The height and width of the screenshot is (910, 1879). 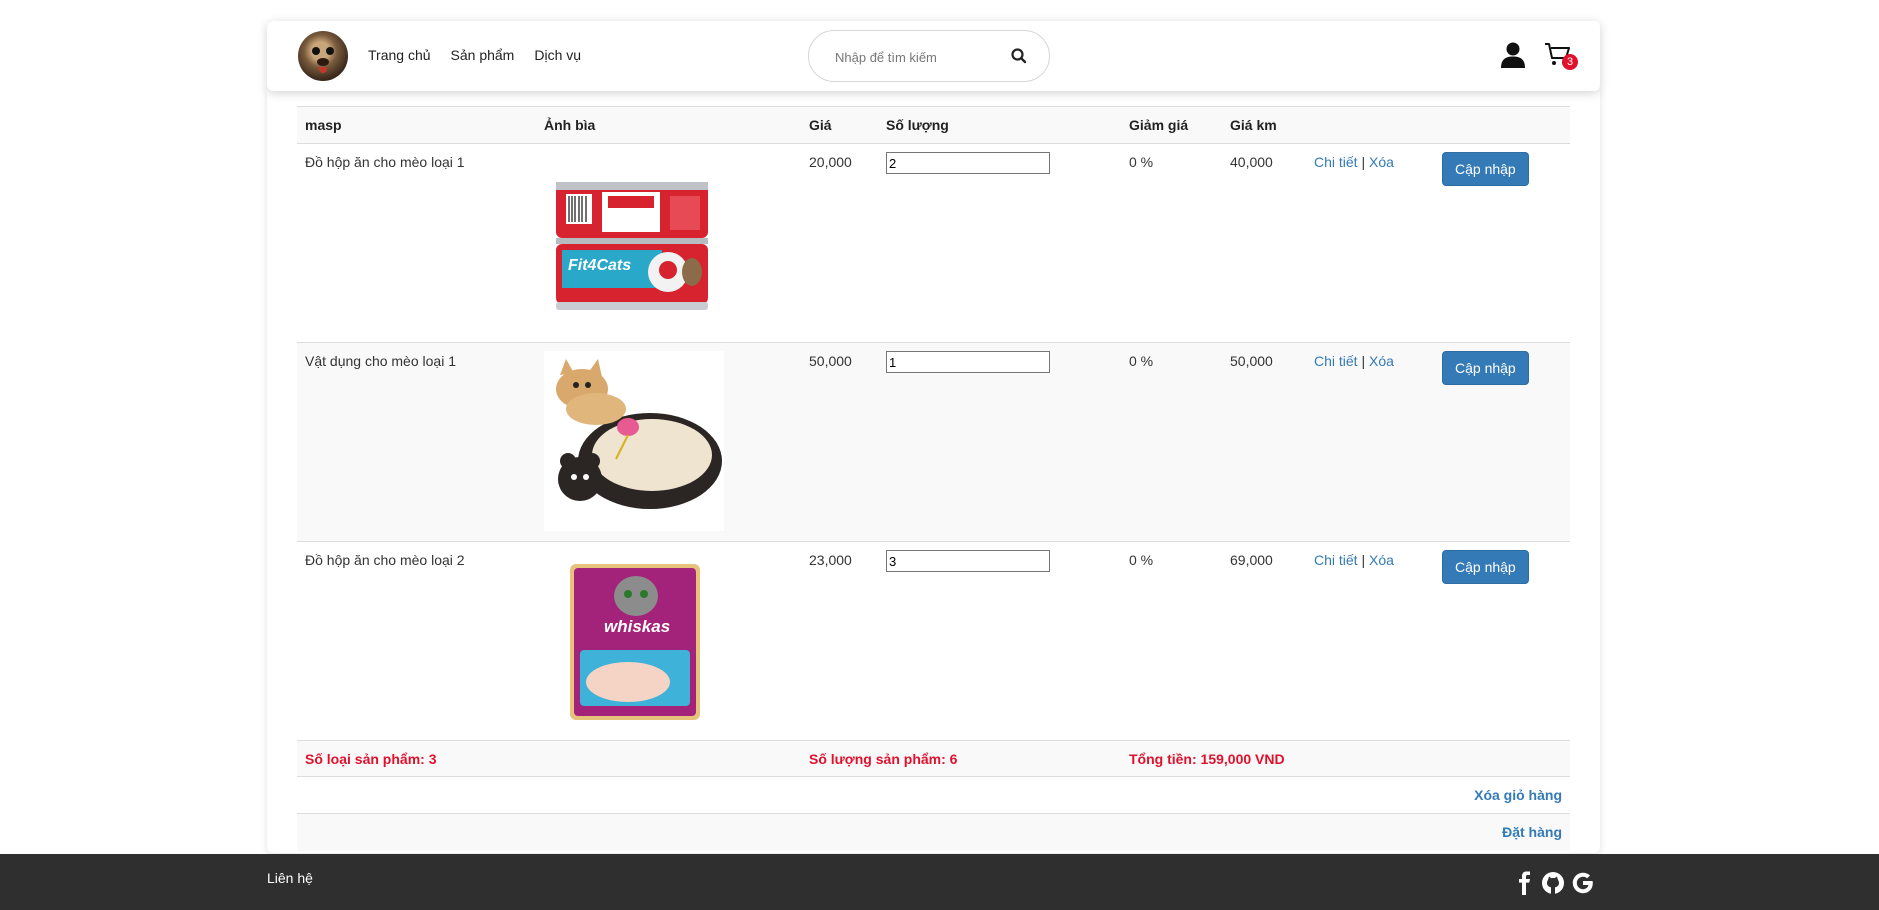 I want to click on footer: Liên hệ, so click(x=939, y=882).